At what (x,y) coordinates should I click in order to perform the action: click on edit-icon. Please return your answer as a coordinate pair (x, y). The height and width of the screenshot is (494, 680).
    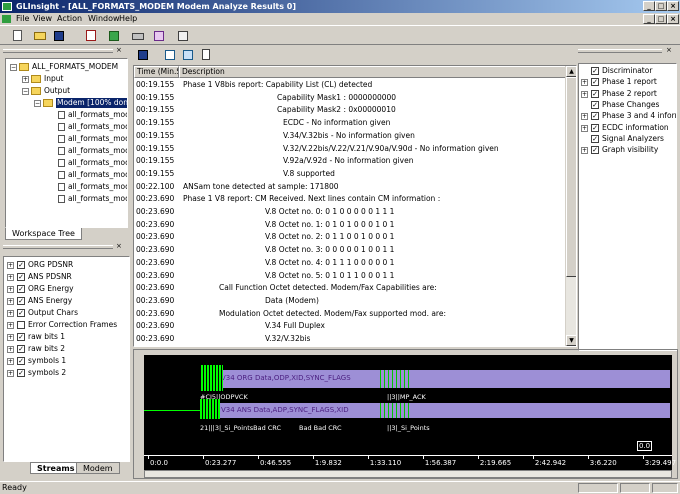
    Looking at the image, I should click on (206, 55).